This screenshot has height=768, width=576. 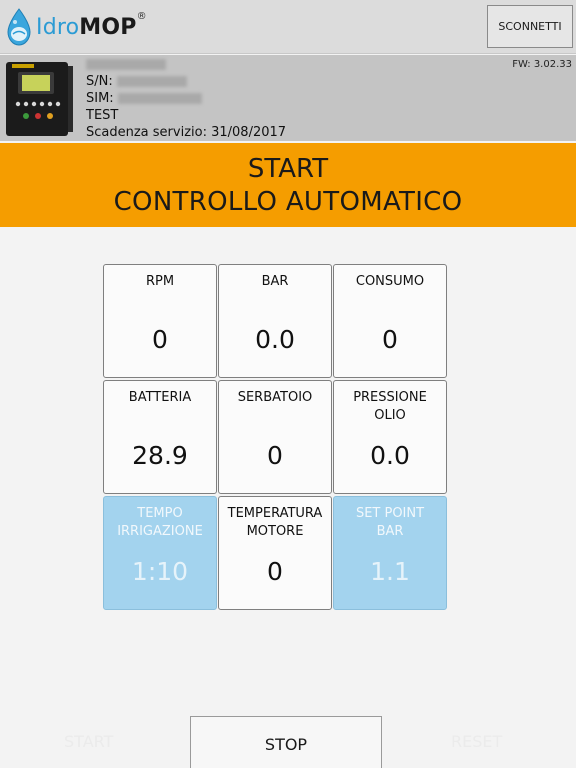 What do you see at coordinates (160, 437) in the screenshot?
I see `tile-battery: BATTERIA 28.9` at bounding box center [160, 437].